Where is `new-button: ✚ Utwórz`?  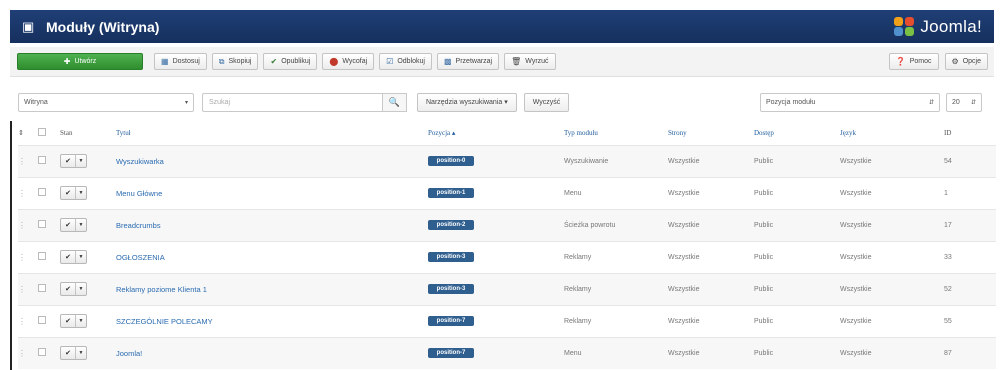
new-button: ✚ Utwórz is located at coordinates (80, 61).